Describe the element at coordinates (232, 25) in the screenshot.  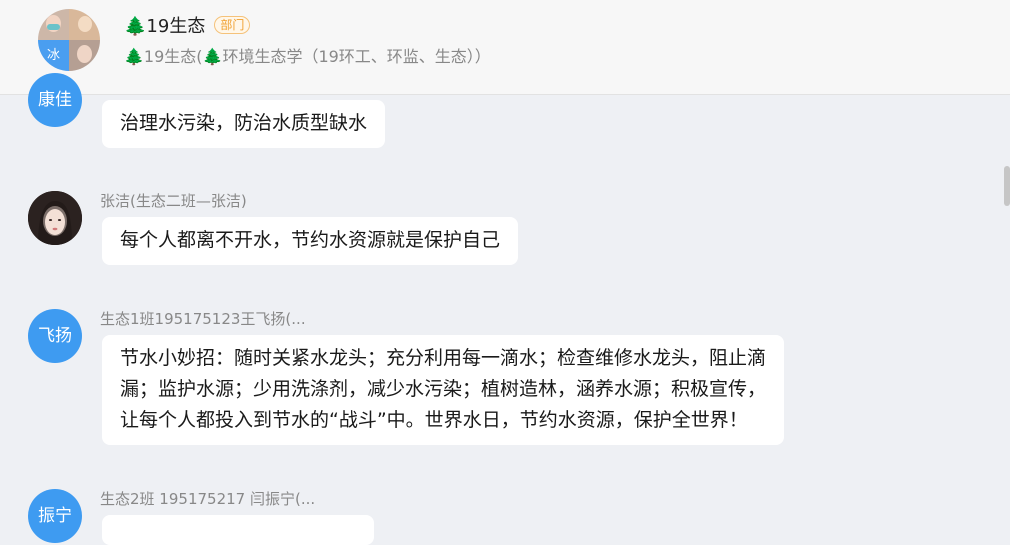
I see `department-badge: 部门` at that location.